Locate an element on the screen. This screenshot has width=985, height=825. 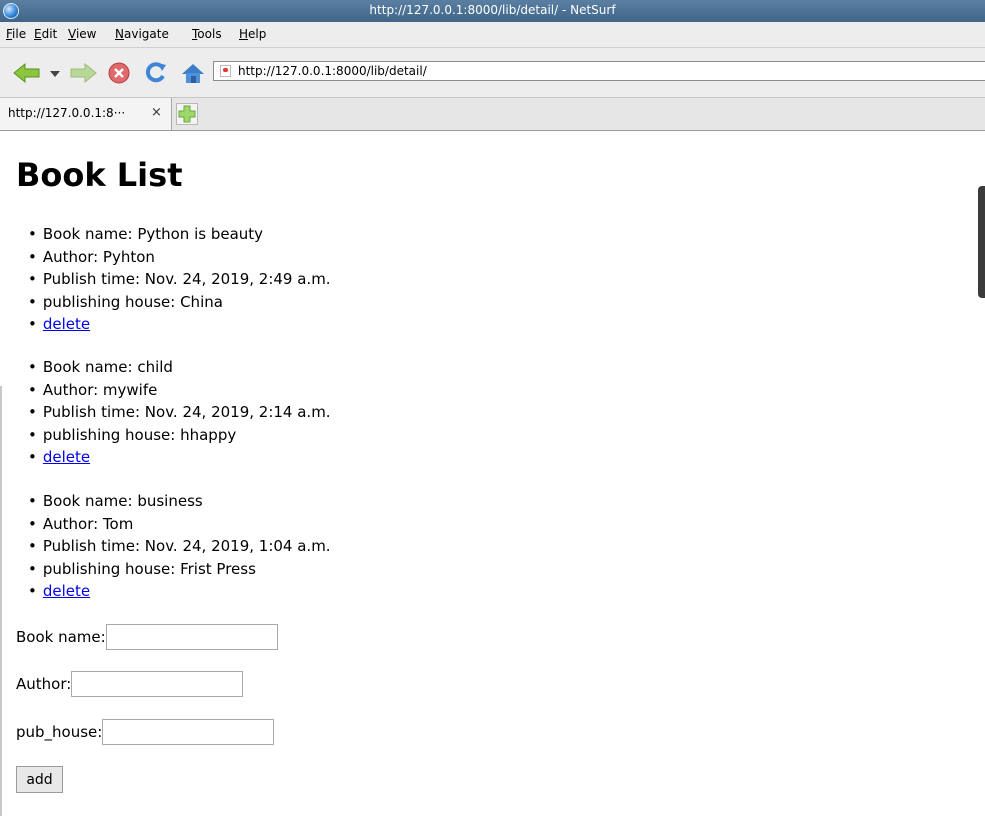
book-author: Author: Tom is located at coordinates (179, 524).